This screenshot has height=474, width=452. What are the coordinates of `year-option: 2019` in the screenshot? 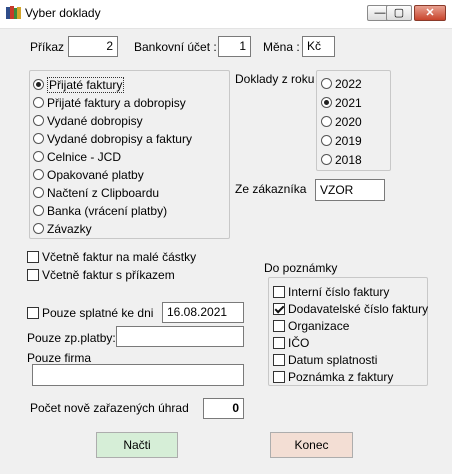 It's located at (341, 140).